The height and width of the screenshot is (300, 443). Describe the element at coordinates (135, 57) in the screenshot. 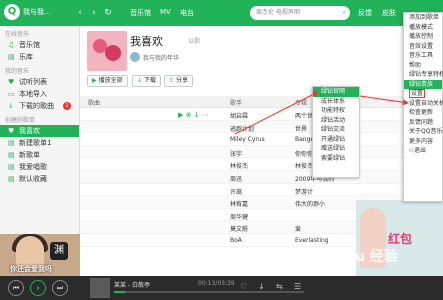

I see `avatar` at that location.